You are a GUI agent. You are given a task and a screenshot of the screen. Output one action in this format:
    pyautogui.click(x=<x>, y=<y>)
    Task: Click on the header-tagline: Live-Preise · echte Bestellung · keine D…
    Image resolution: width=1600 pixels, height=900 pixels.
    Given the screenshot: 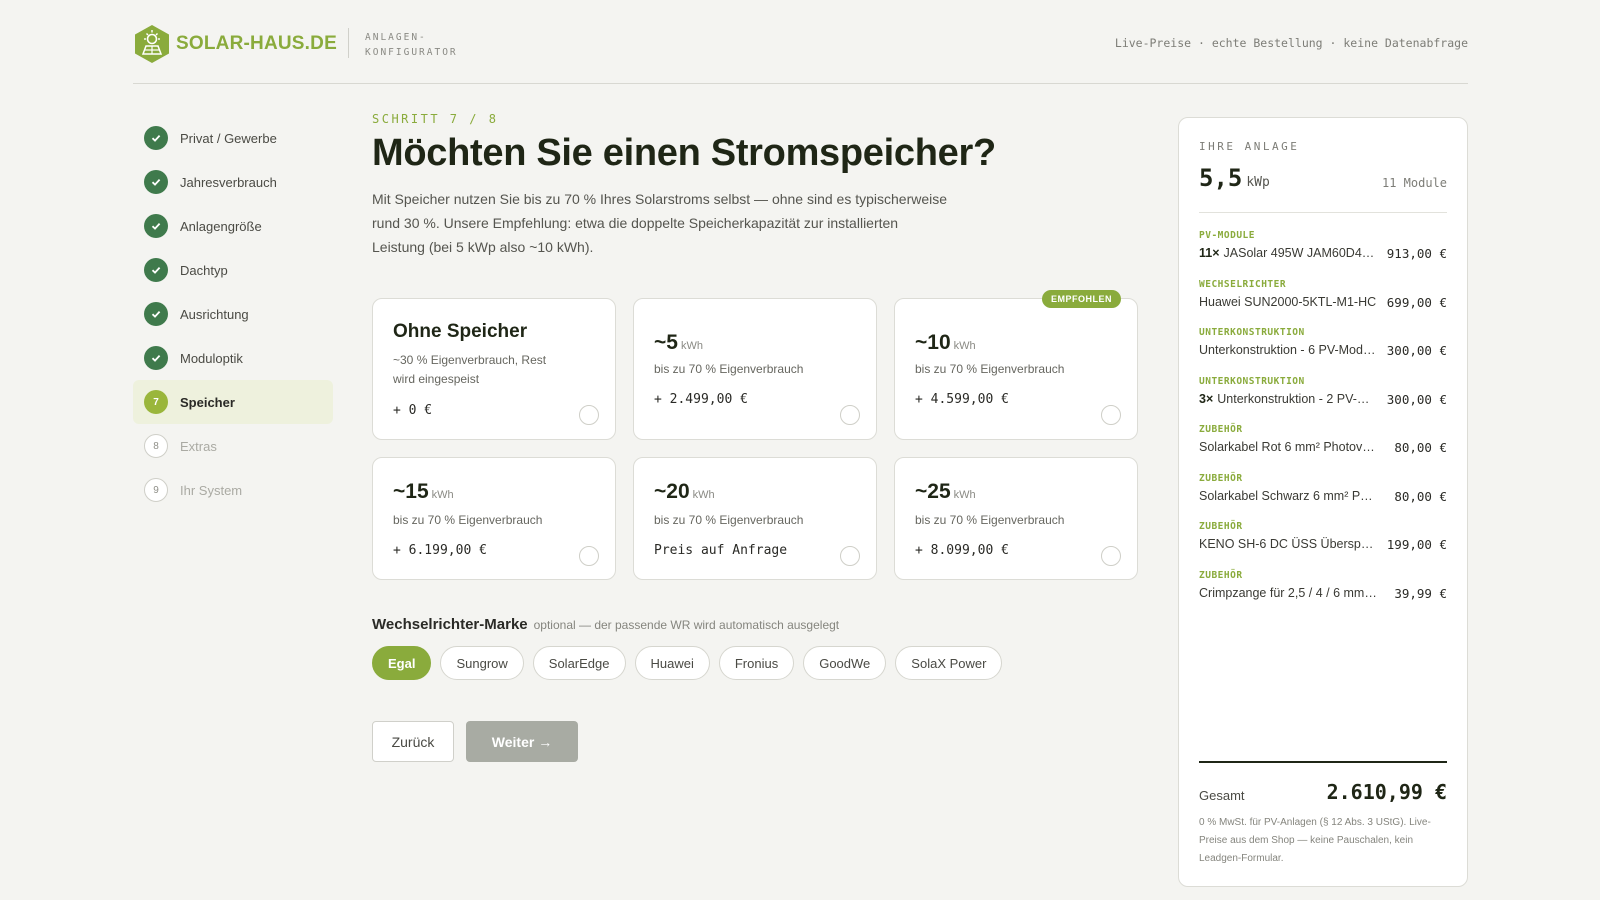 What is the action you would take?
    pyautogui.click(x=1291, y=43)
    